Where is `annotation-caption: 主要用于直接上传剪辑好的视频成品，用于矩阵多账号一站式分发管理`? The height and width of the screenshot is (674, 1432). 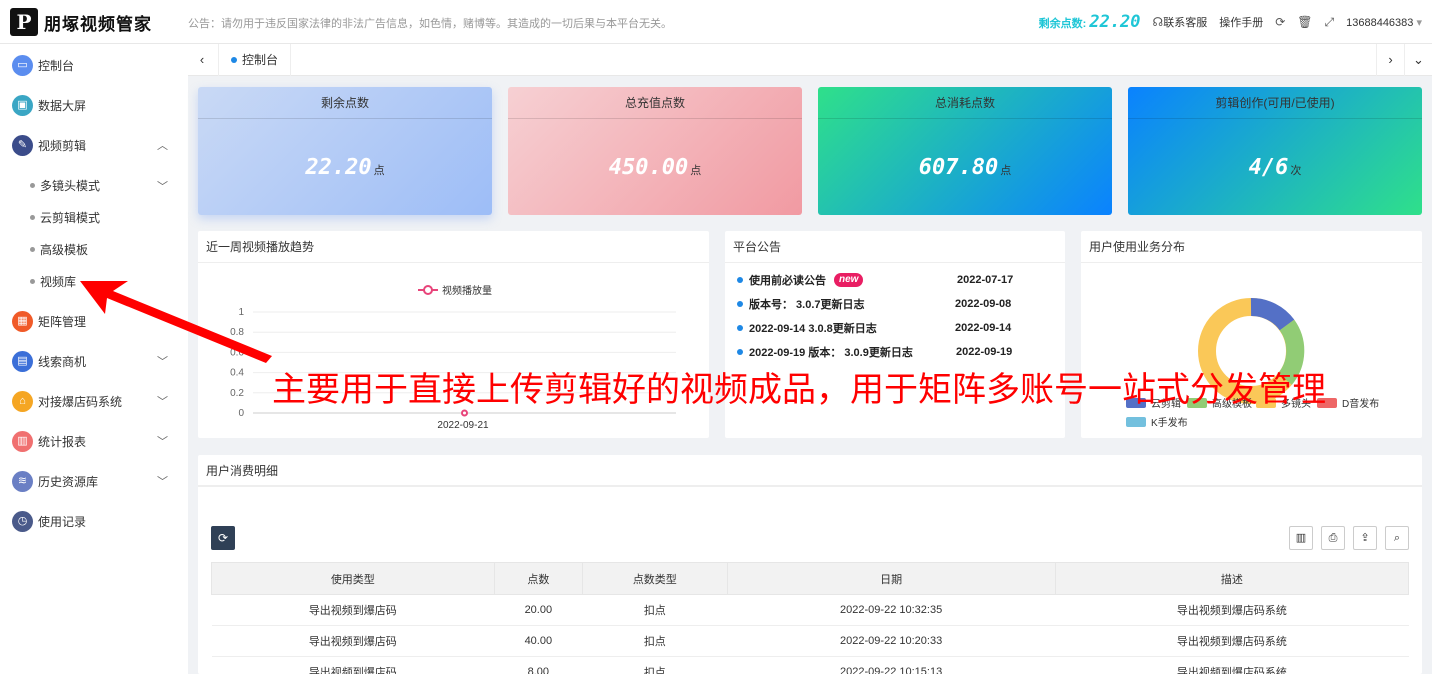 annotation-caption: 主要用于直接上传剪辑好的视频成品，用于矩阵多账号一站式分发管理 is located at coordinates (799, 390).